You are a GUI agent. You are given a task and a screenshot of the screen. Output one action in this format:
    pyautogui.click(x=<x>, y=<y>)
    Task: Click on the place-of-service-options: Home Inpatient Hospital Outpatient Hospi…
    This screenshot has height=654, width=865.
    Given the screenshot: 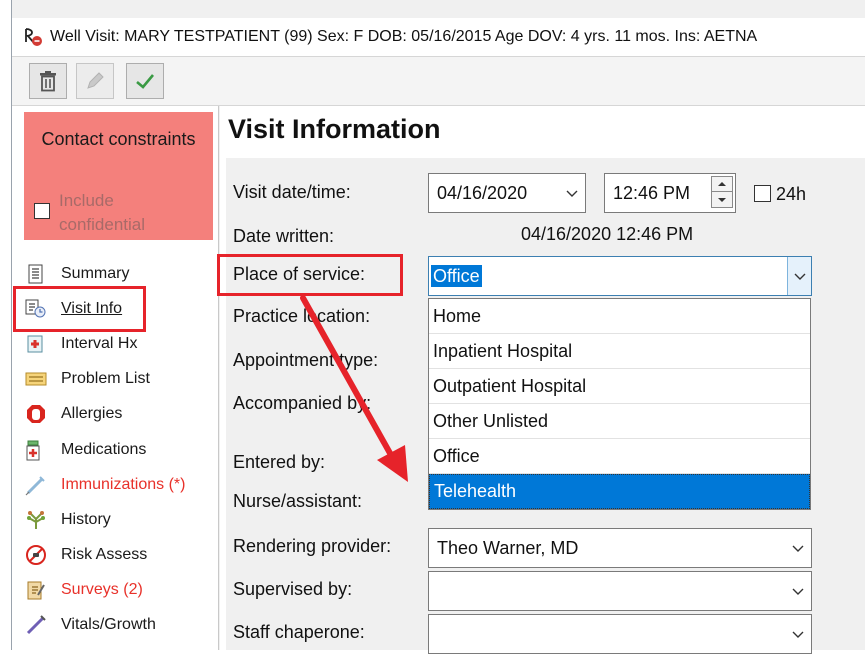 What is the action you would take?
    pyautogui.click(x=619, y=404)
    